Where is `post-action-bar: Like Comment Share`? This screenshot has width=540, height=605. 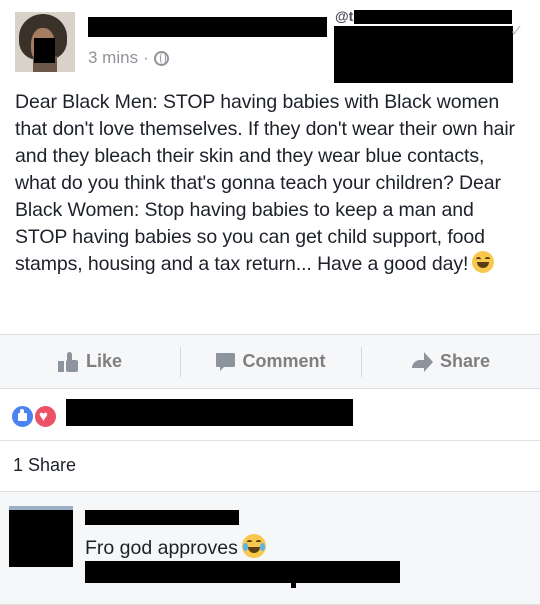
post-action-bar: Like Comment Share is located at coordinates (270, 361).